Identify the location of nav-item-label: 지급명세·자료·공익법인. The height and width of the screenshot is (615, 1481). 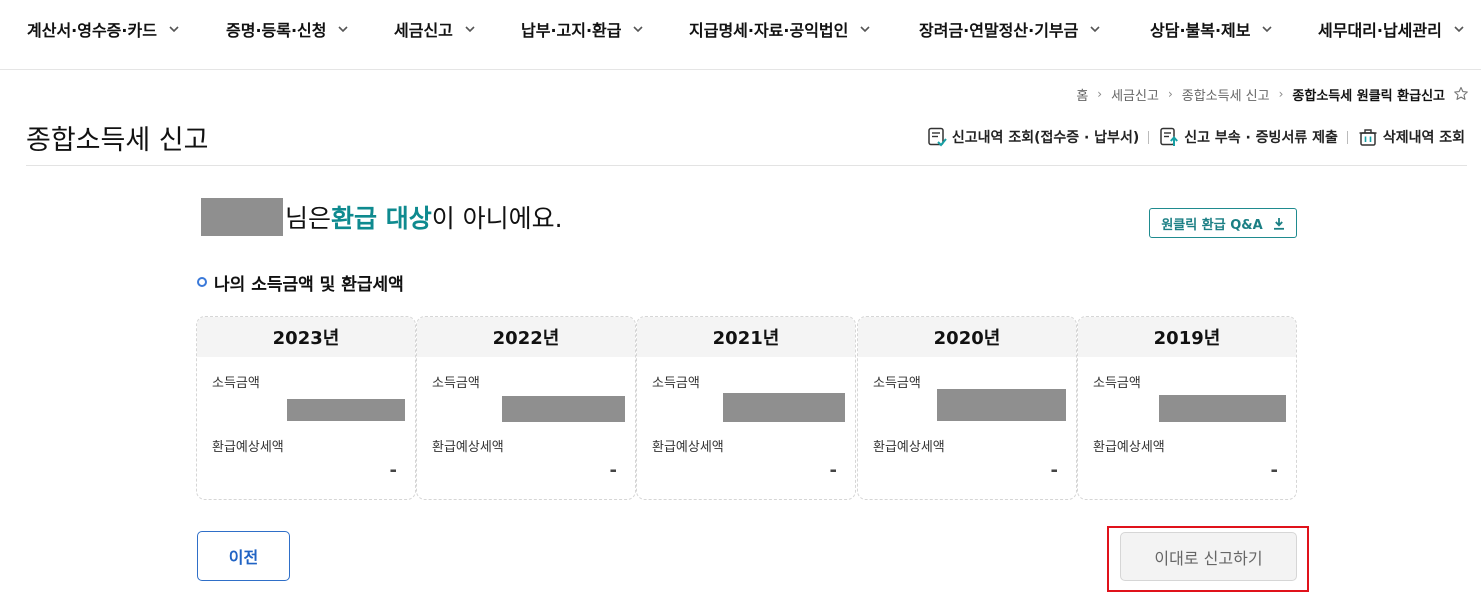
(769, 30).